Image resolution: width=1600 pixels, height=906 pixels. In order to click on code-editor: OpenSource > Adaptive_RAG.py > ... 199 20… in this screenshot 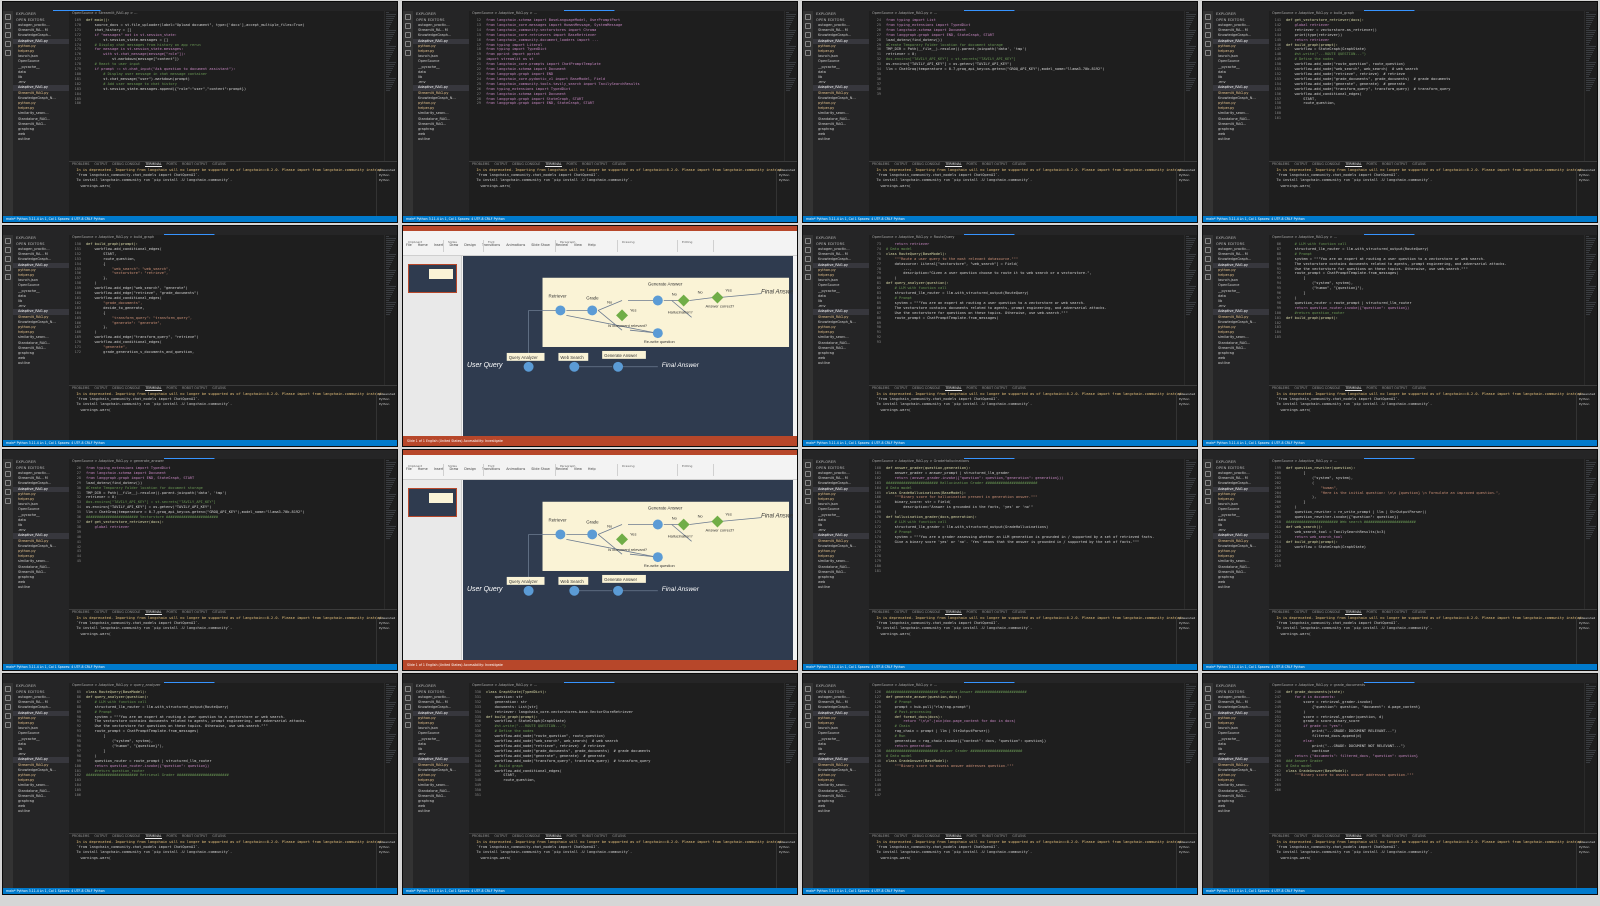, I will do `click(1427, 534)`.